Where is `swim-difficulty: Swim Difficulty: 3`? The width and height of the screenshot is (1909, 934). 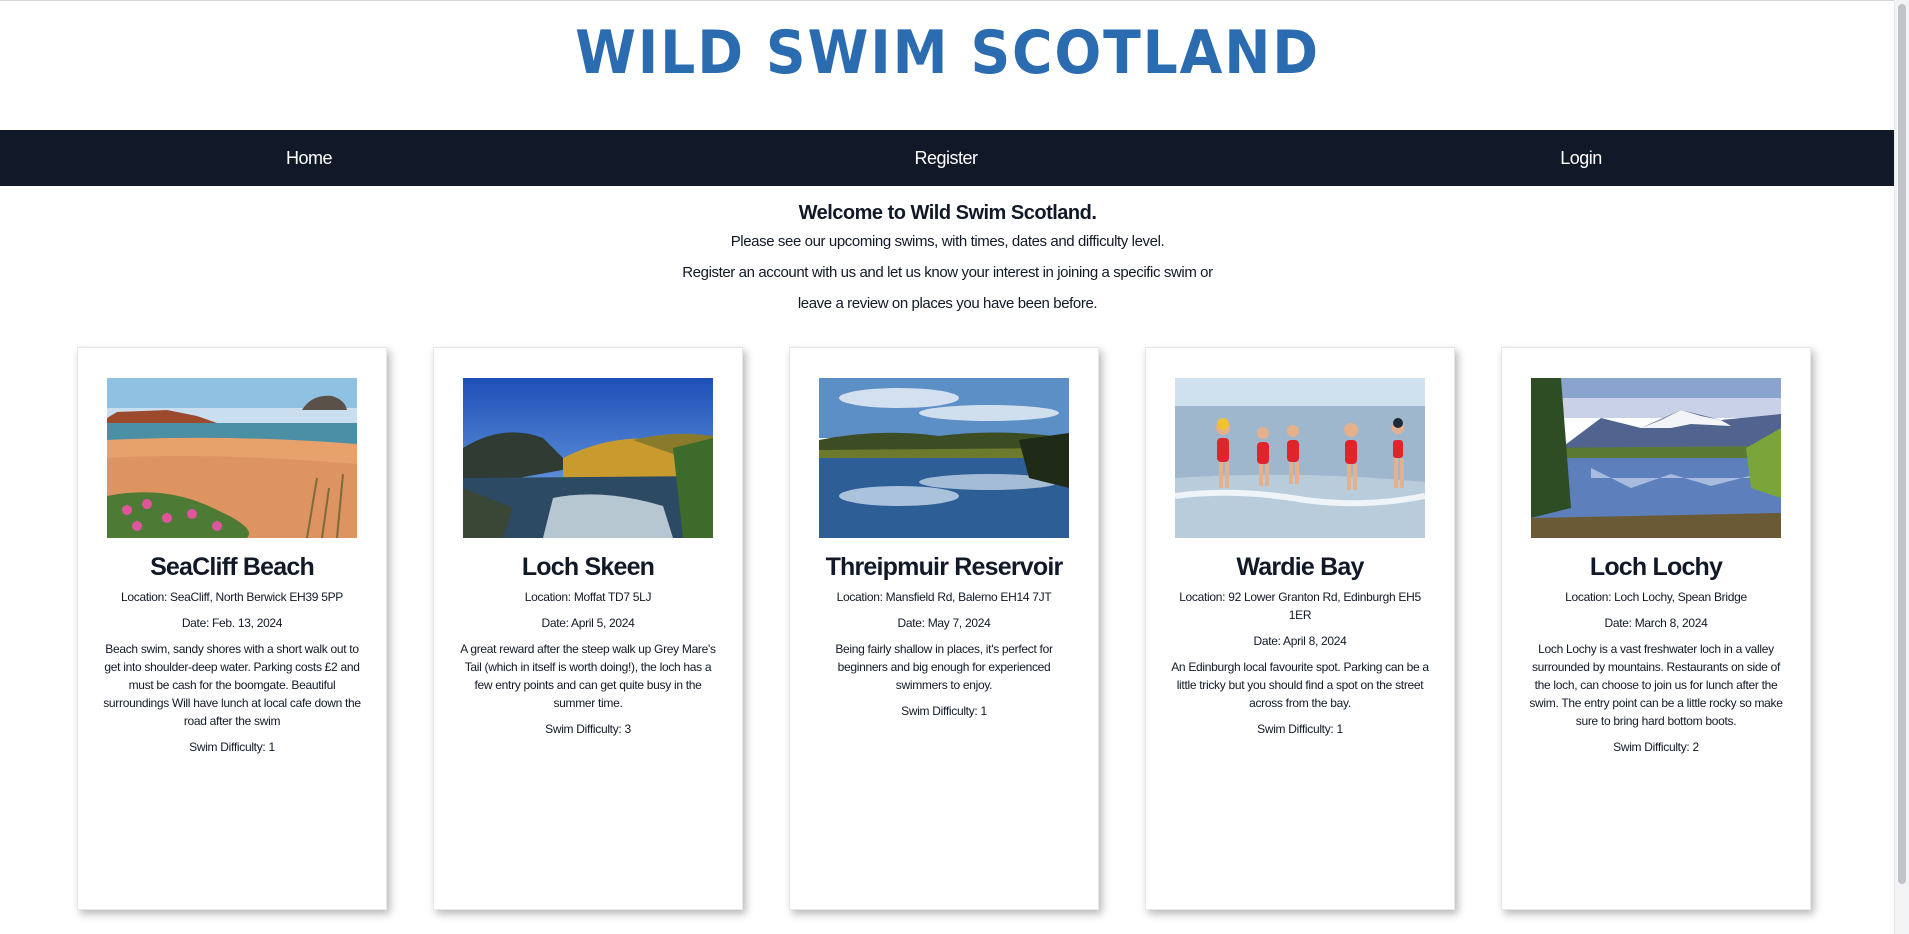
swim-difficulty: Swim Difficulty: 3 is located at coordinates (588, 729).